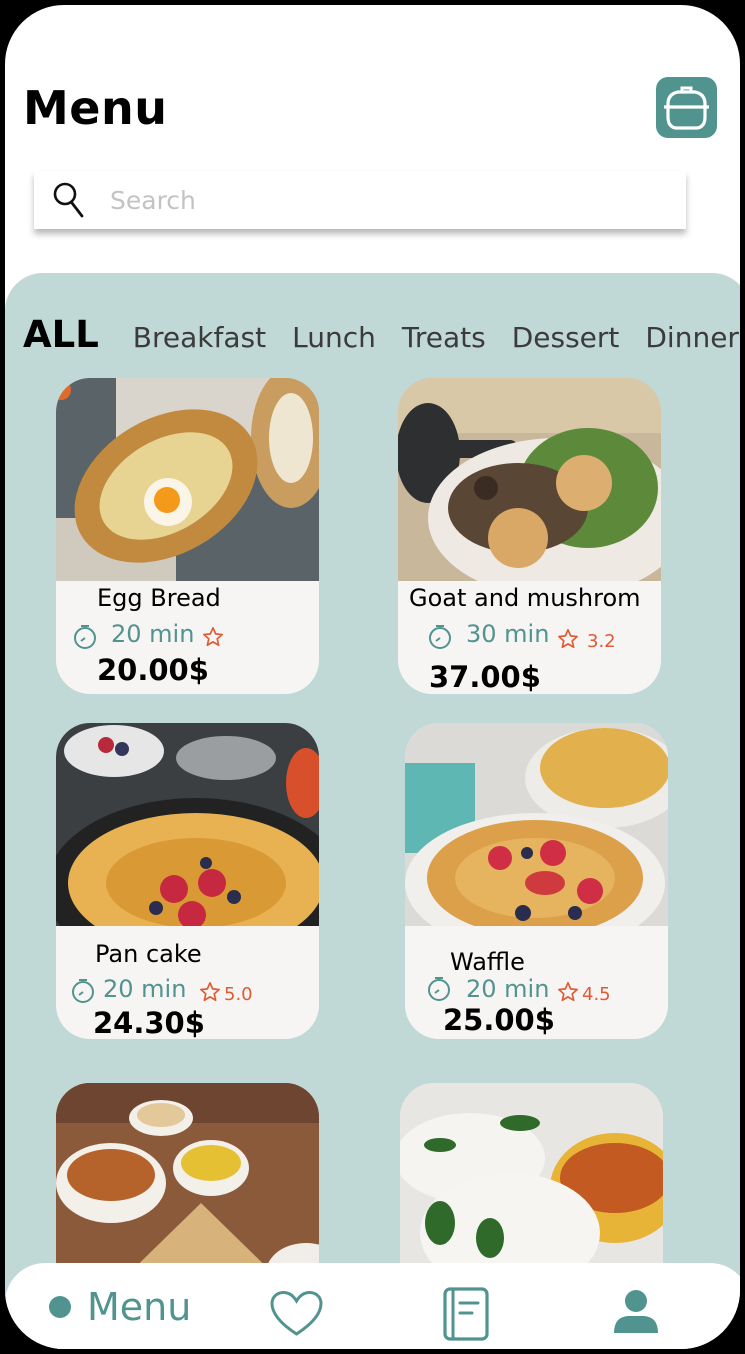 The image size is (745, 1354). Describe the element at coordinates (139, 1307) in the screenshot. I see `nav-menu-label: Menu` at that location.